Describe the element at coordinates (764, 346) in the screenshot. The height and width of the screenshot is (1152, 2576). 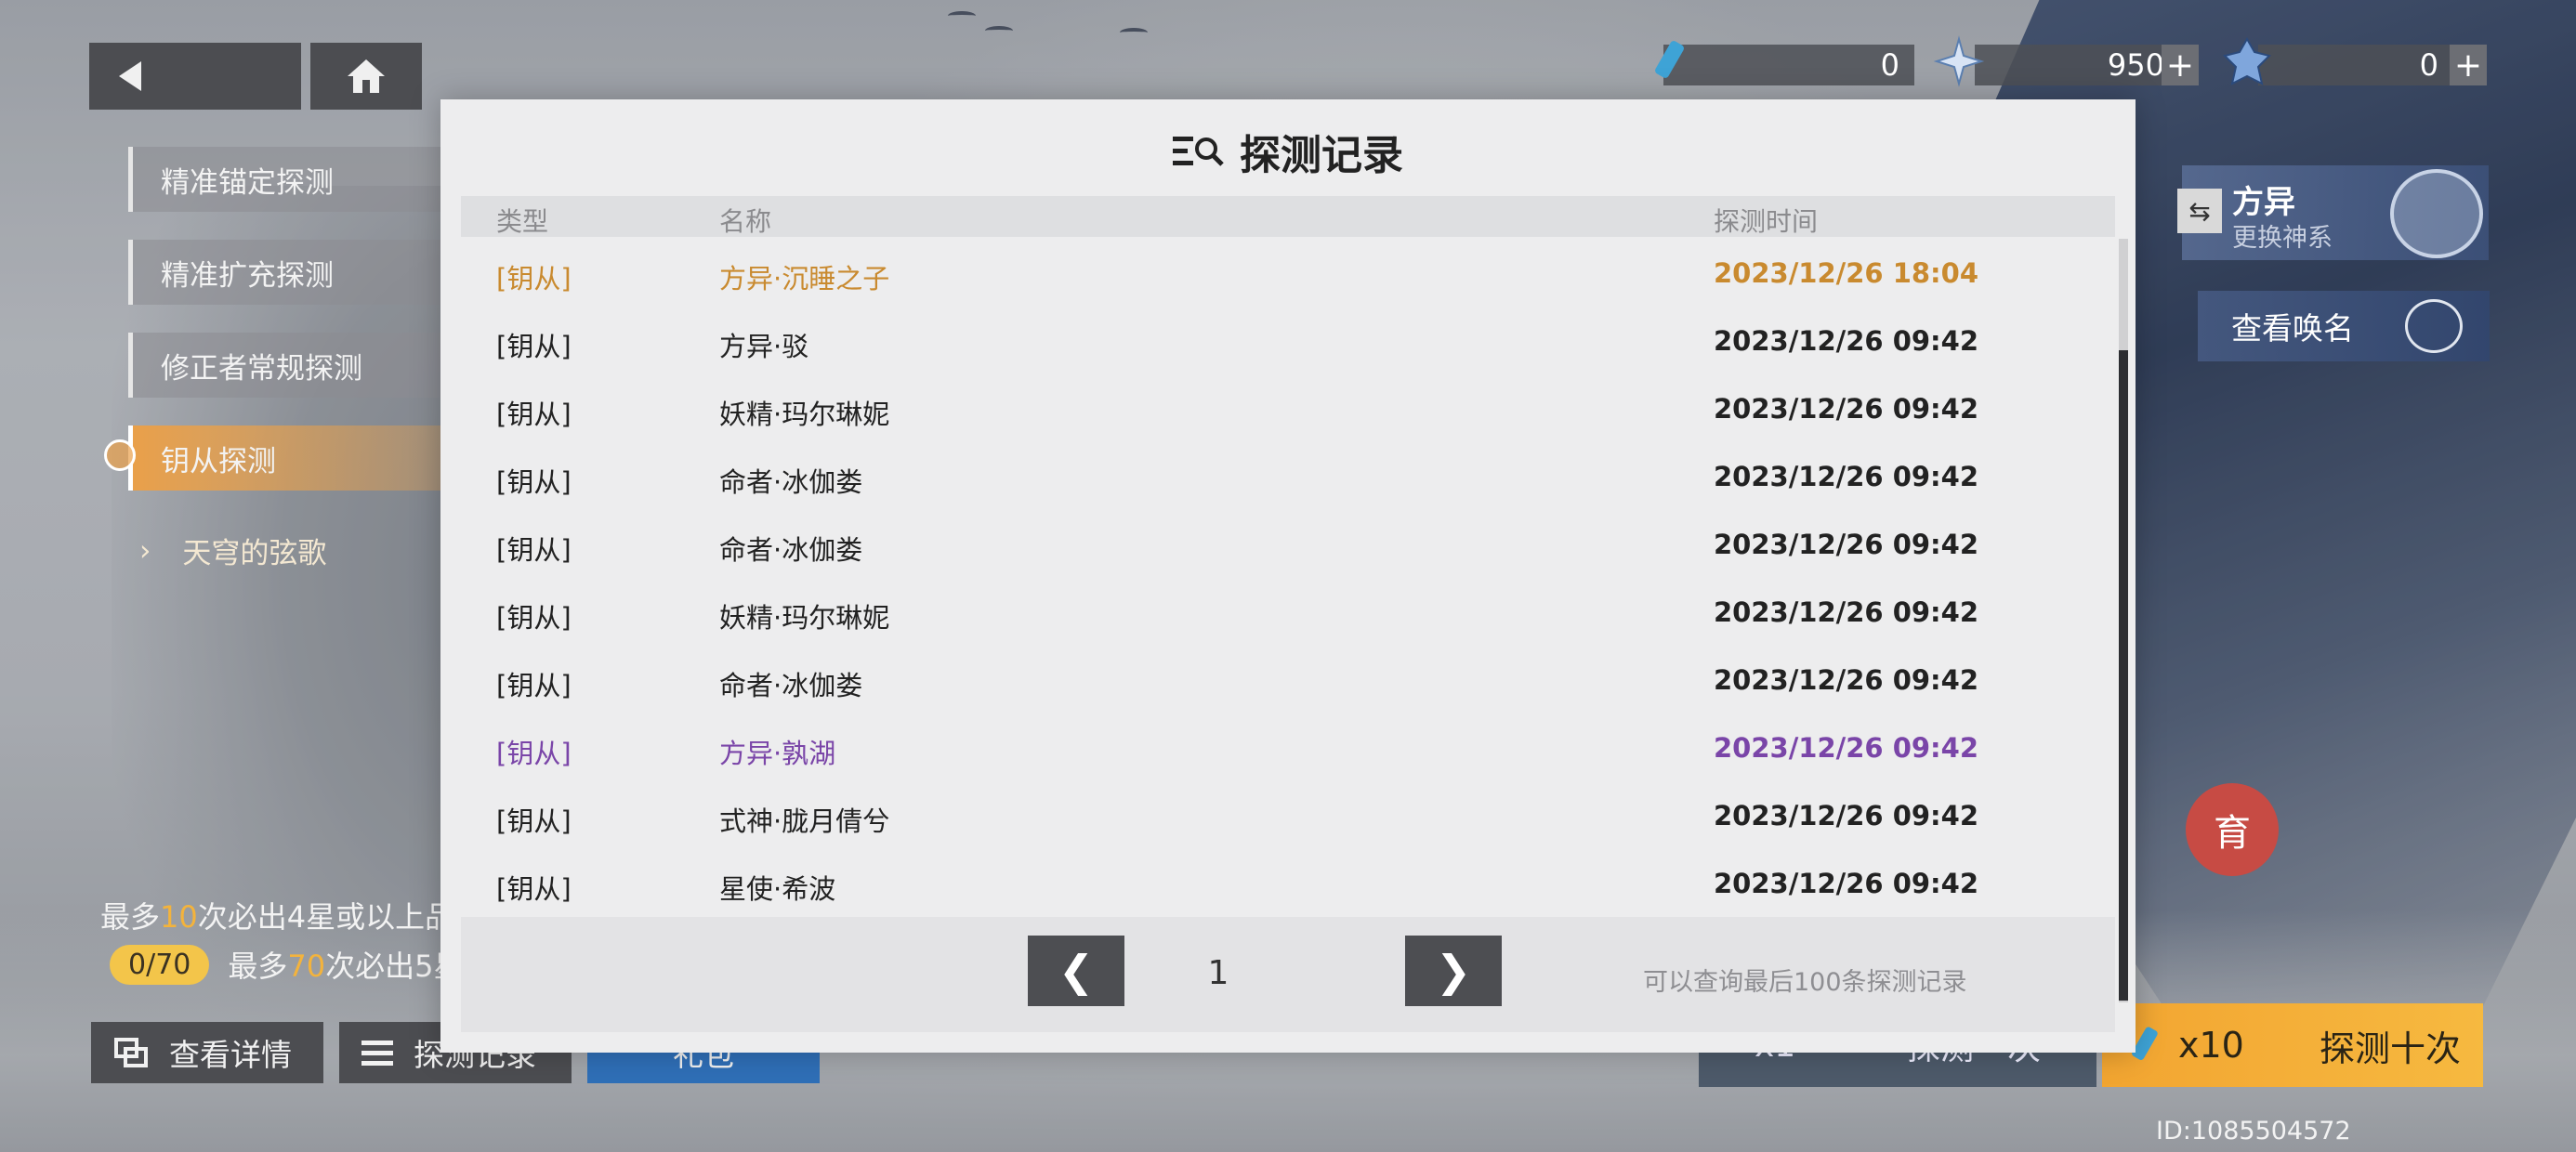
I see `record-name: 方异·驳` at that location.